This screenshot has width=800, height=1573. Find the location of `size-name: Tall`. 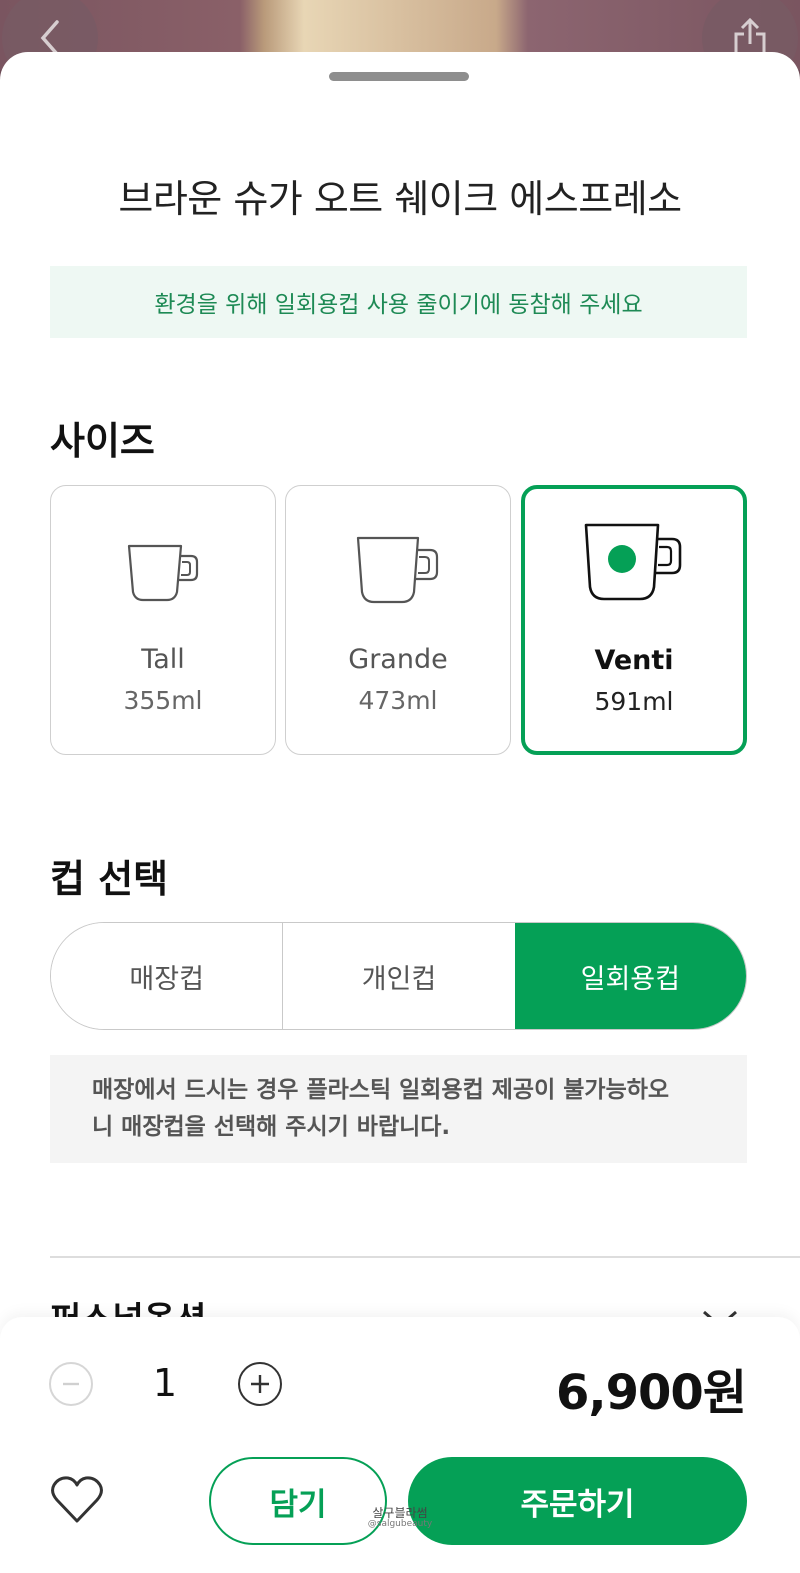

size-name: Tall is located at coordinates (163, 659).